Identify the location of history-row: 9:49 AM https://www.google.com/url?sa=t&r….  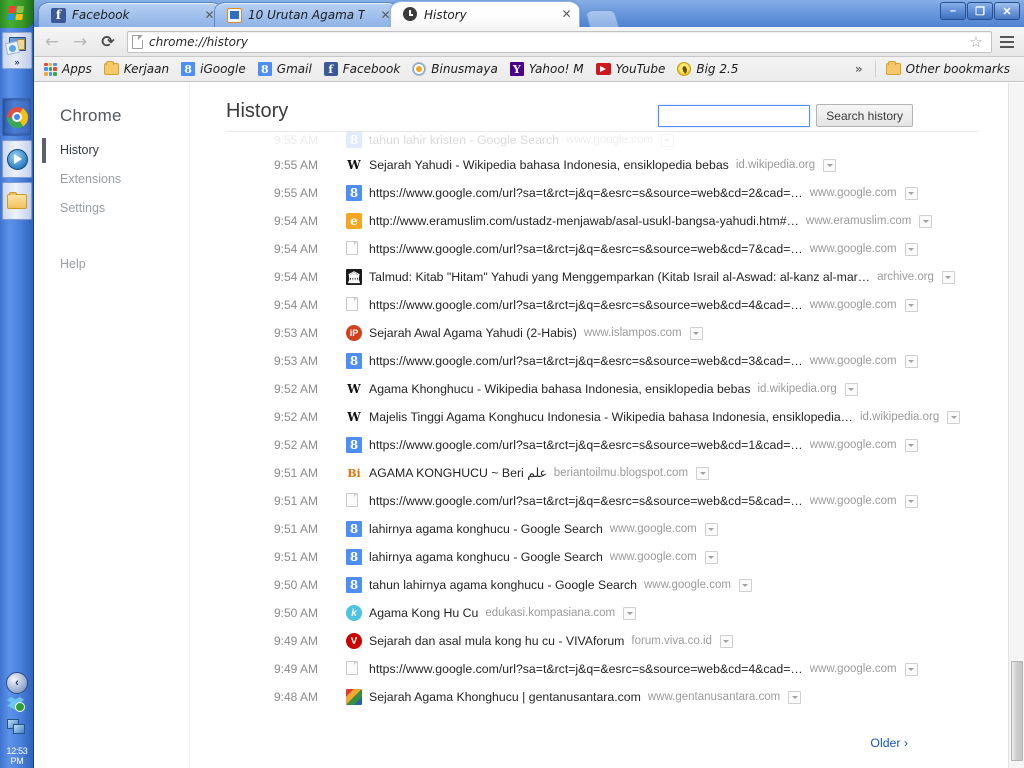
(599, 669).